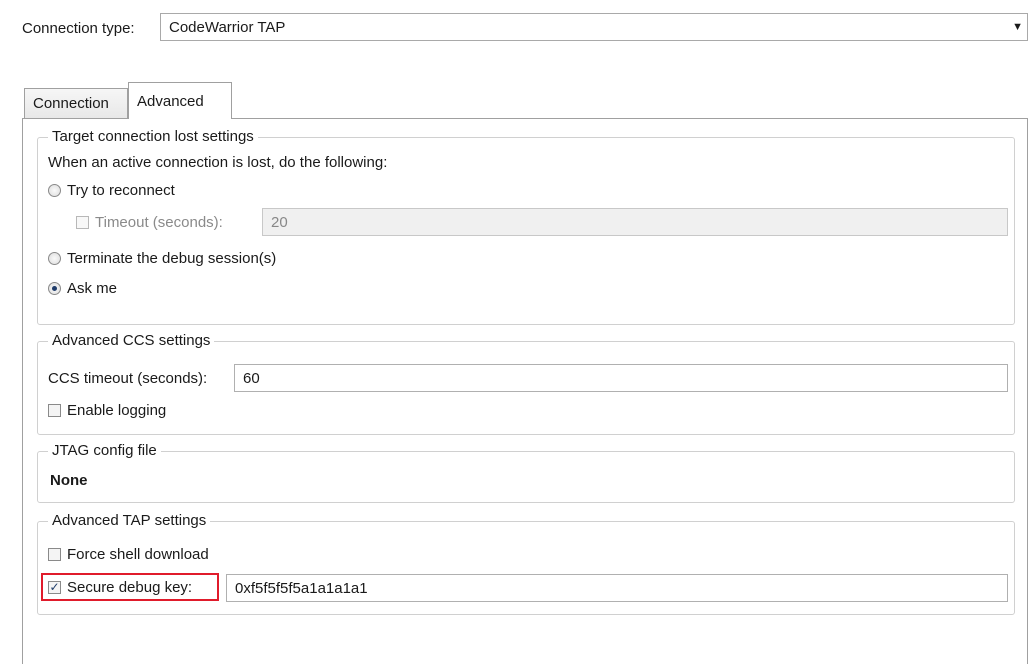 This screenshot has height=664, width=1031. What do you see at coordinates (69, 480) in the screenshot?
I see `jtag-config-value: None` at bounding box center [69, 480].